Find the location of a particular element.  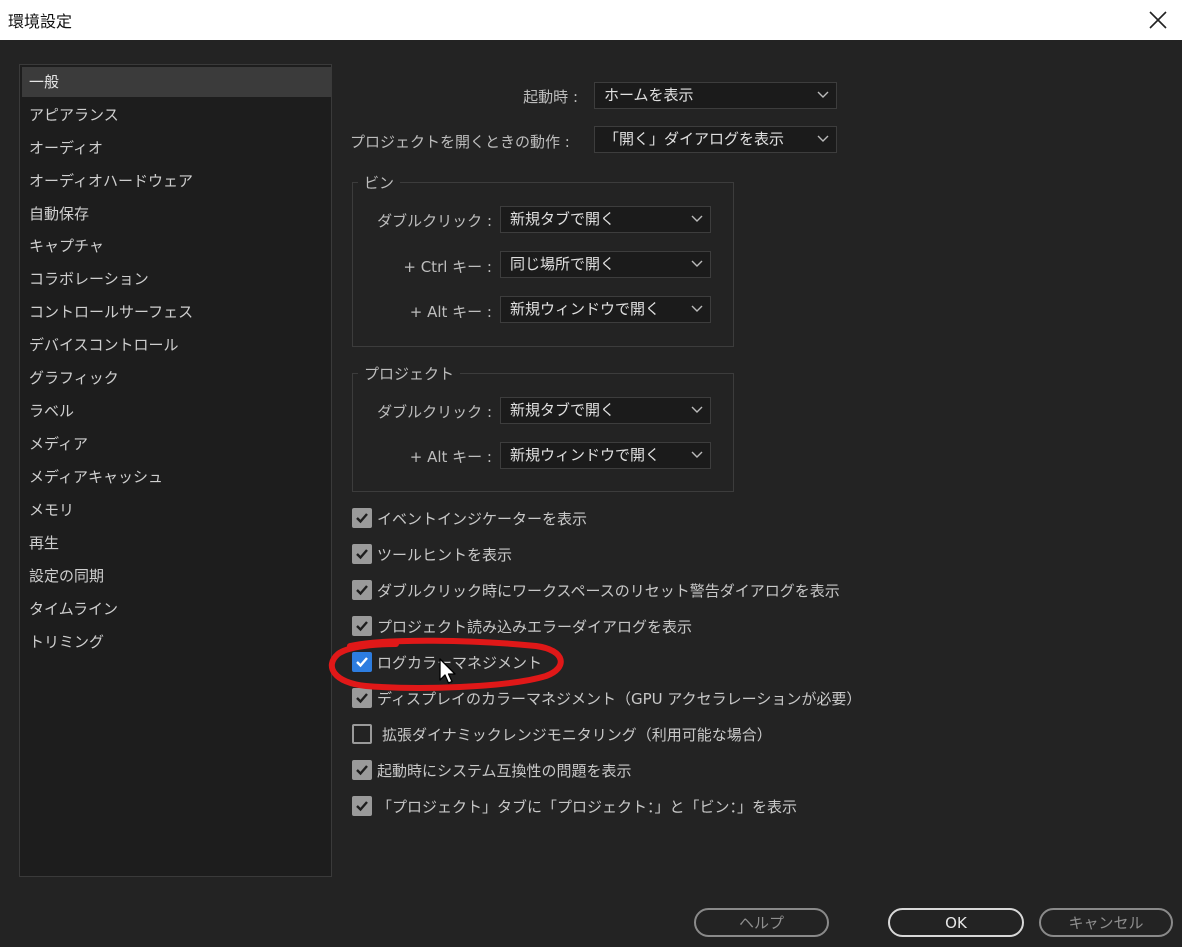

project-double-click-dropdown: 新規タブで開く is located at coordinates (605, 410).